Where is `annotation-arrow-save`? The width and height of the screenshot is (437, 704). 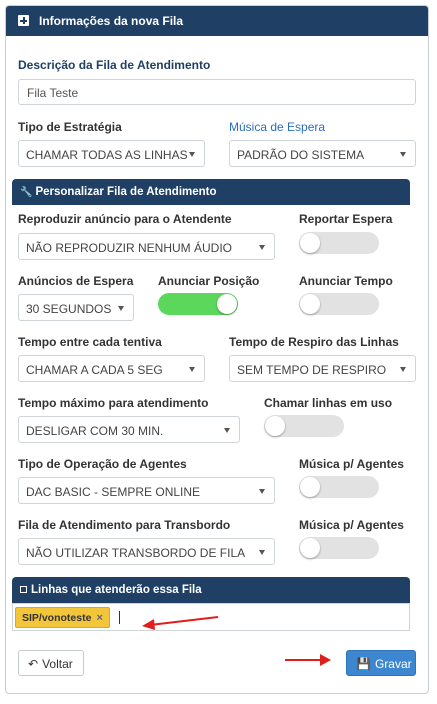 annotation-arrow-save is located at coordinates (308, 660).